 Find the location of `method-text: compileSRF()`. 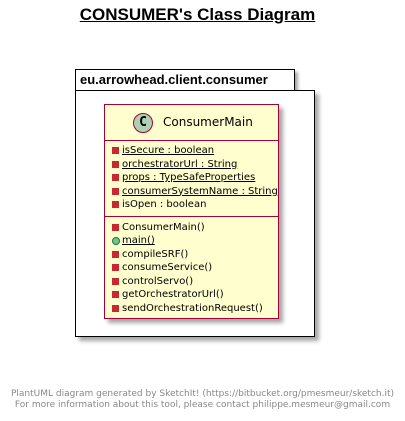

method-text: compileSRF() is located at coordinates (155, 254).